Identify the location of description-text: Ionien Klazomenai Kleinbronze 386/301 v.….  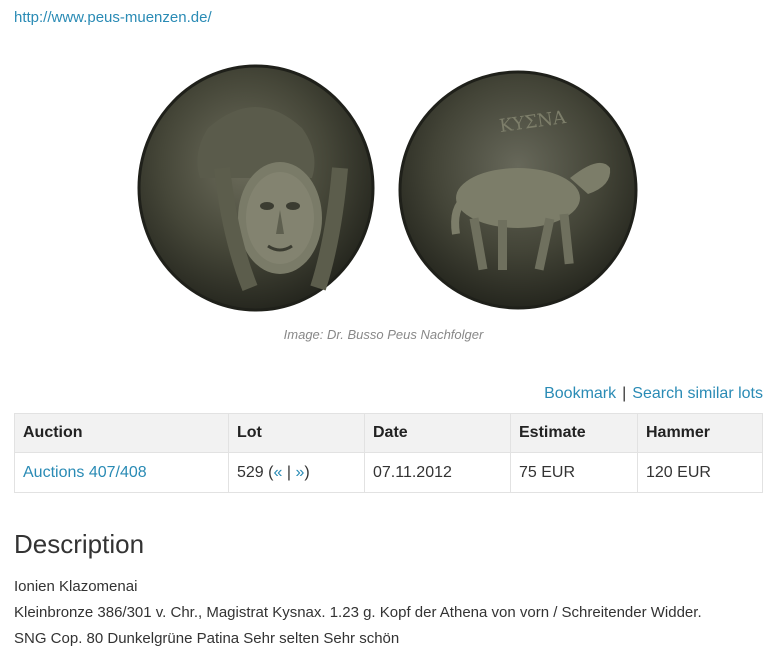
(358, 613).